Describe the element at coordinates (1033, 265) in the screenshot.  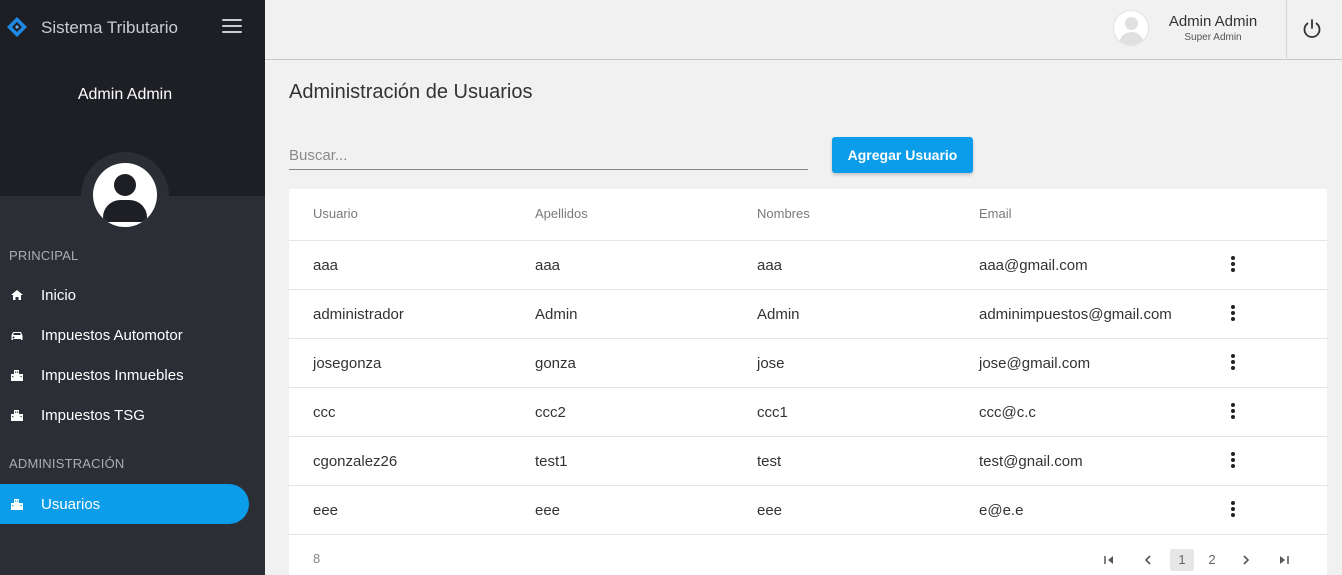
I see `cell-email: aaa@gmail.com` at that location.